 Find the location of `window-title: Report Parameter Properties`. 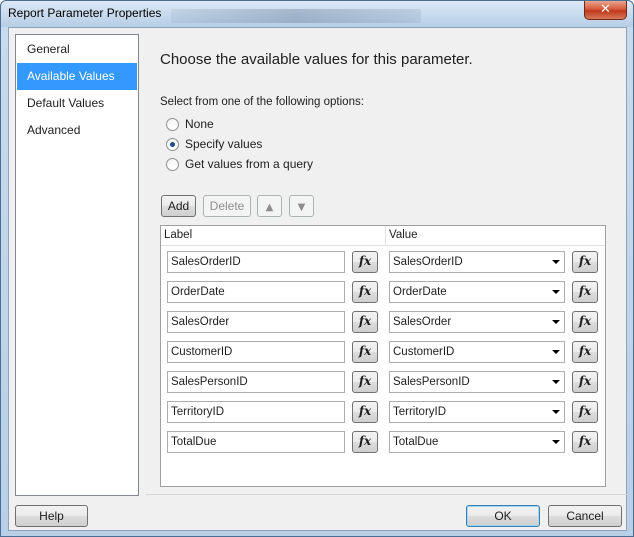

window-title: Report Parameter Properties is located at coordinates (85, 13).